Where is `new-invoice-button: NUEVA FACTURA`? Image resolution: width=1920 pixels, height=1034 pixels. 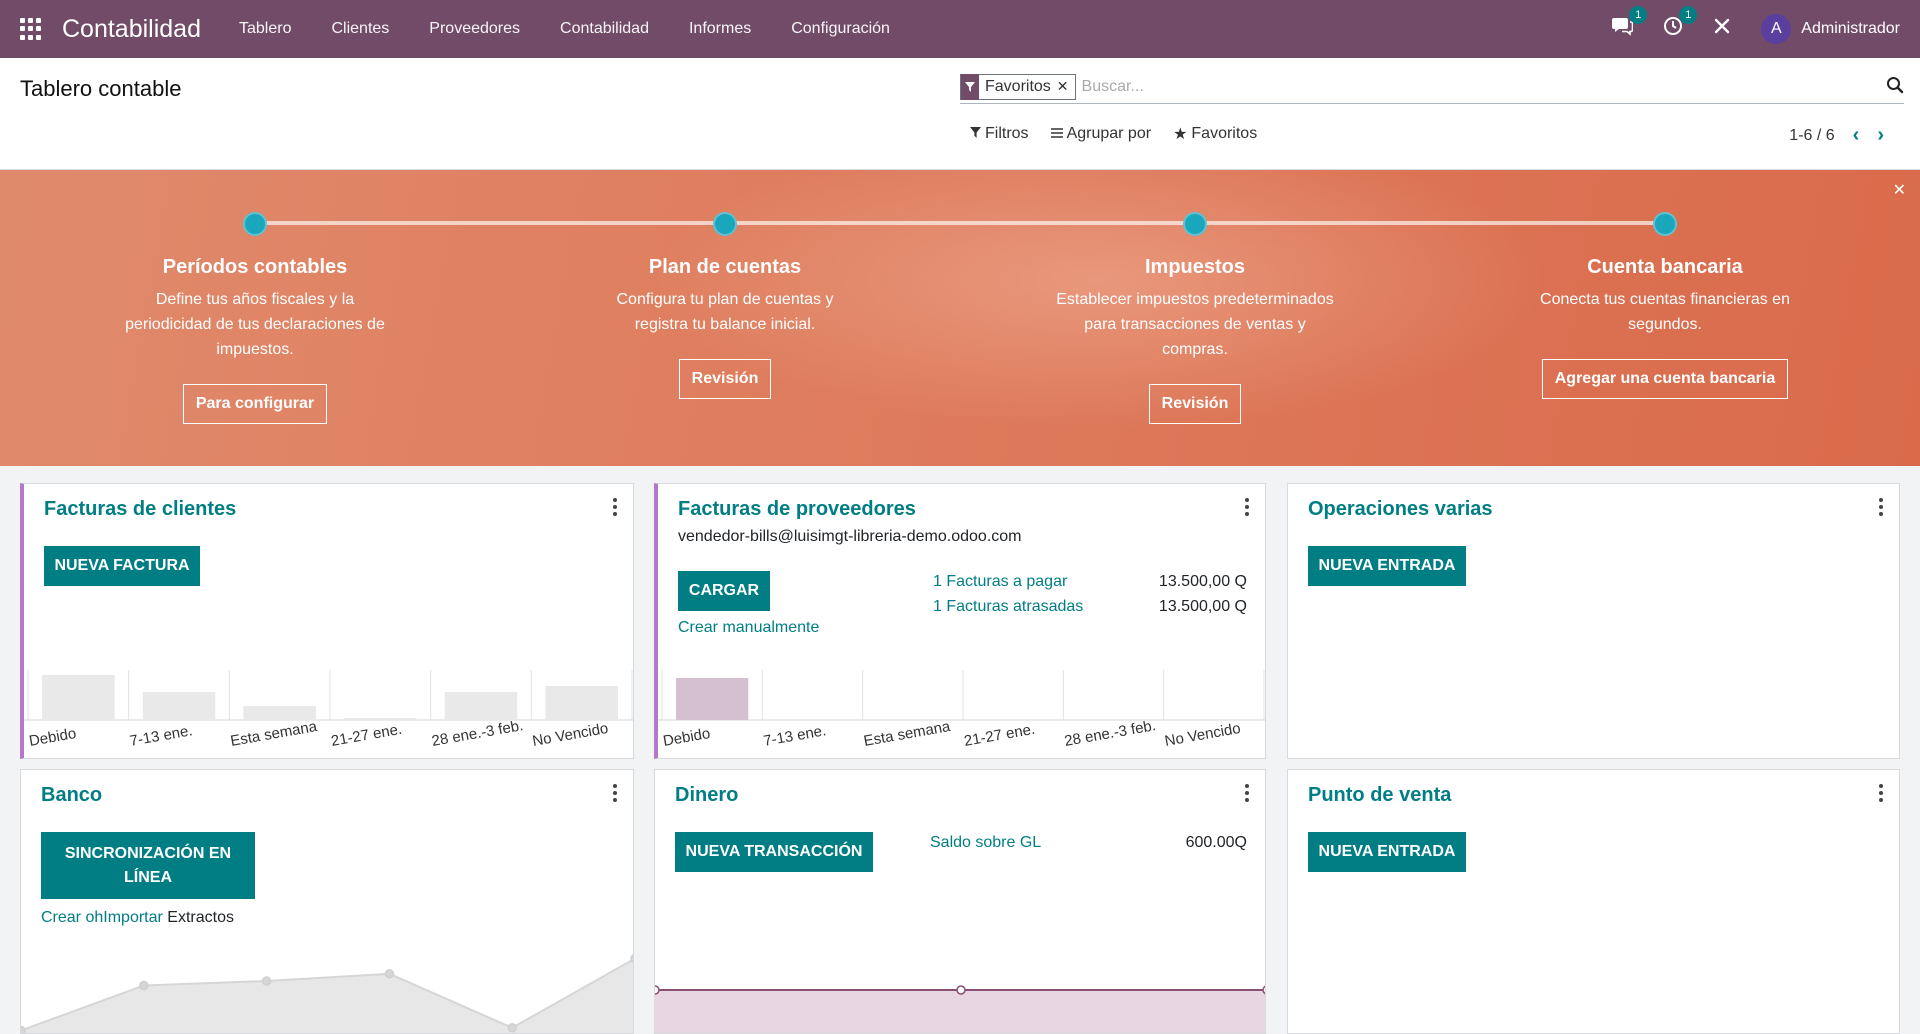
new-invoice-button: NUEVA FACTURA is located at coordinates (122, 566).